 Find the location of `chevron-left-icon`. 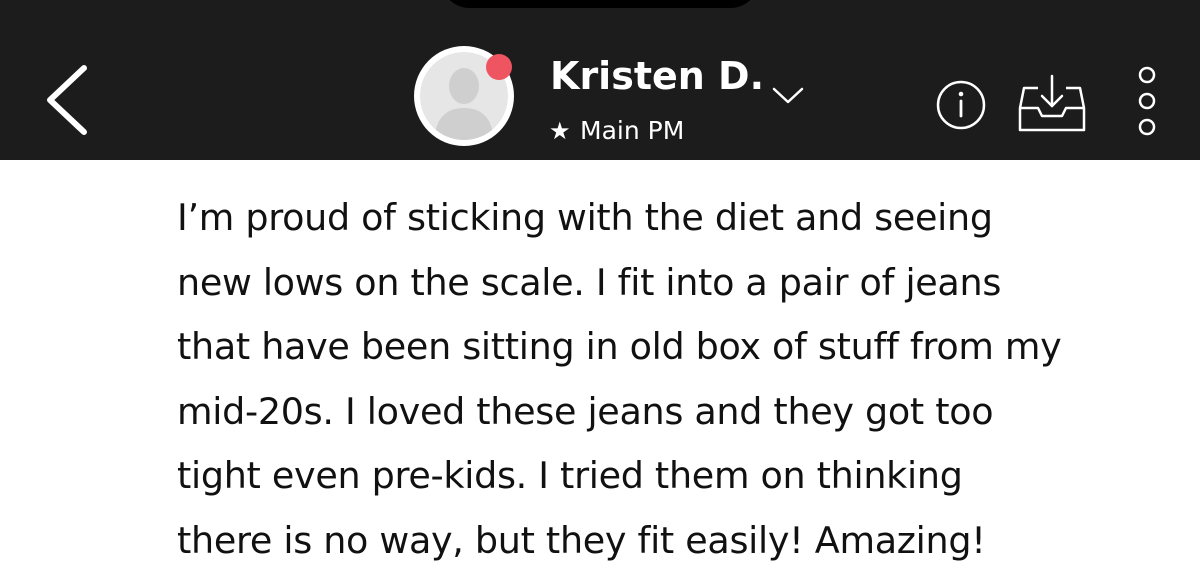

chevron-left-icon is located at coordinates (67, 100).